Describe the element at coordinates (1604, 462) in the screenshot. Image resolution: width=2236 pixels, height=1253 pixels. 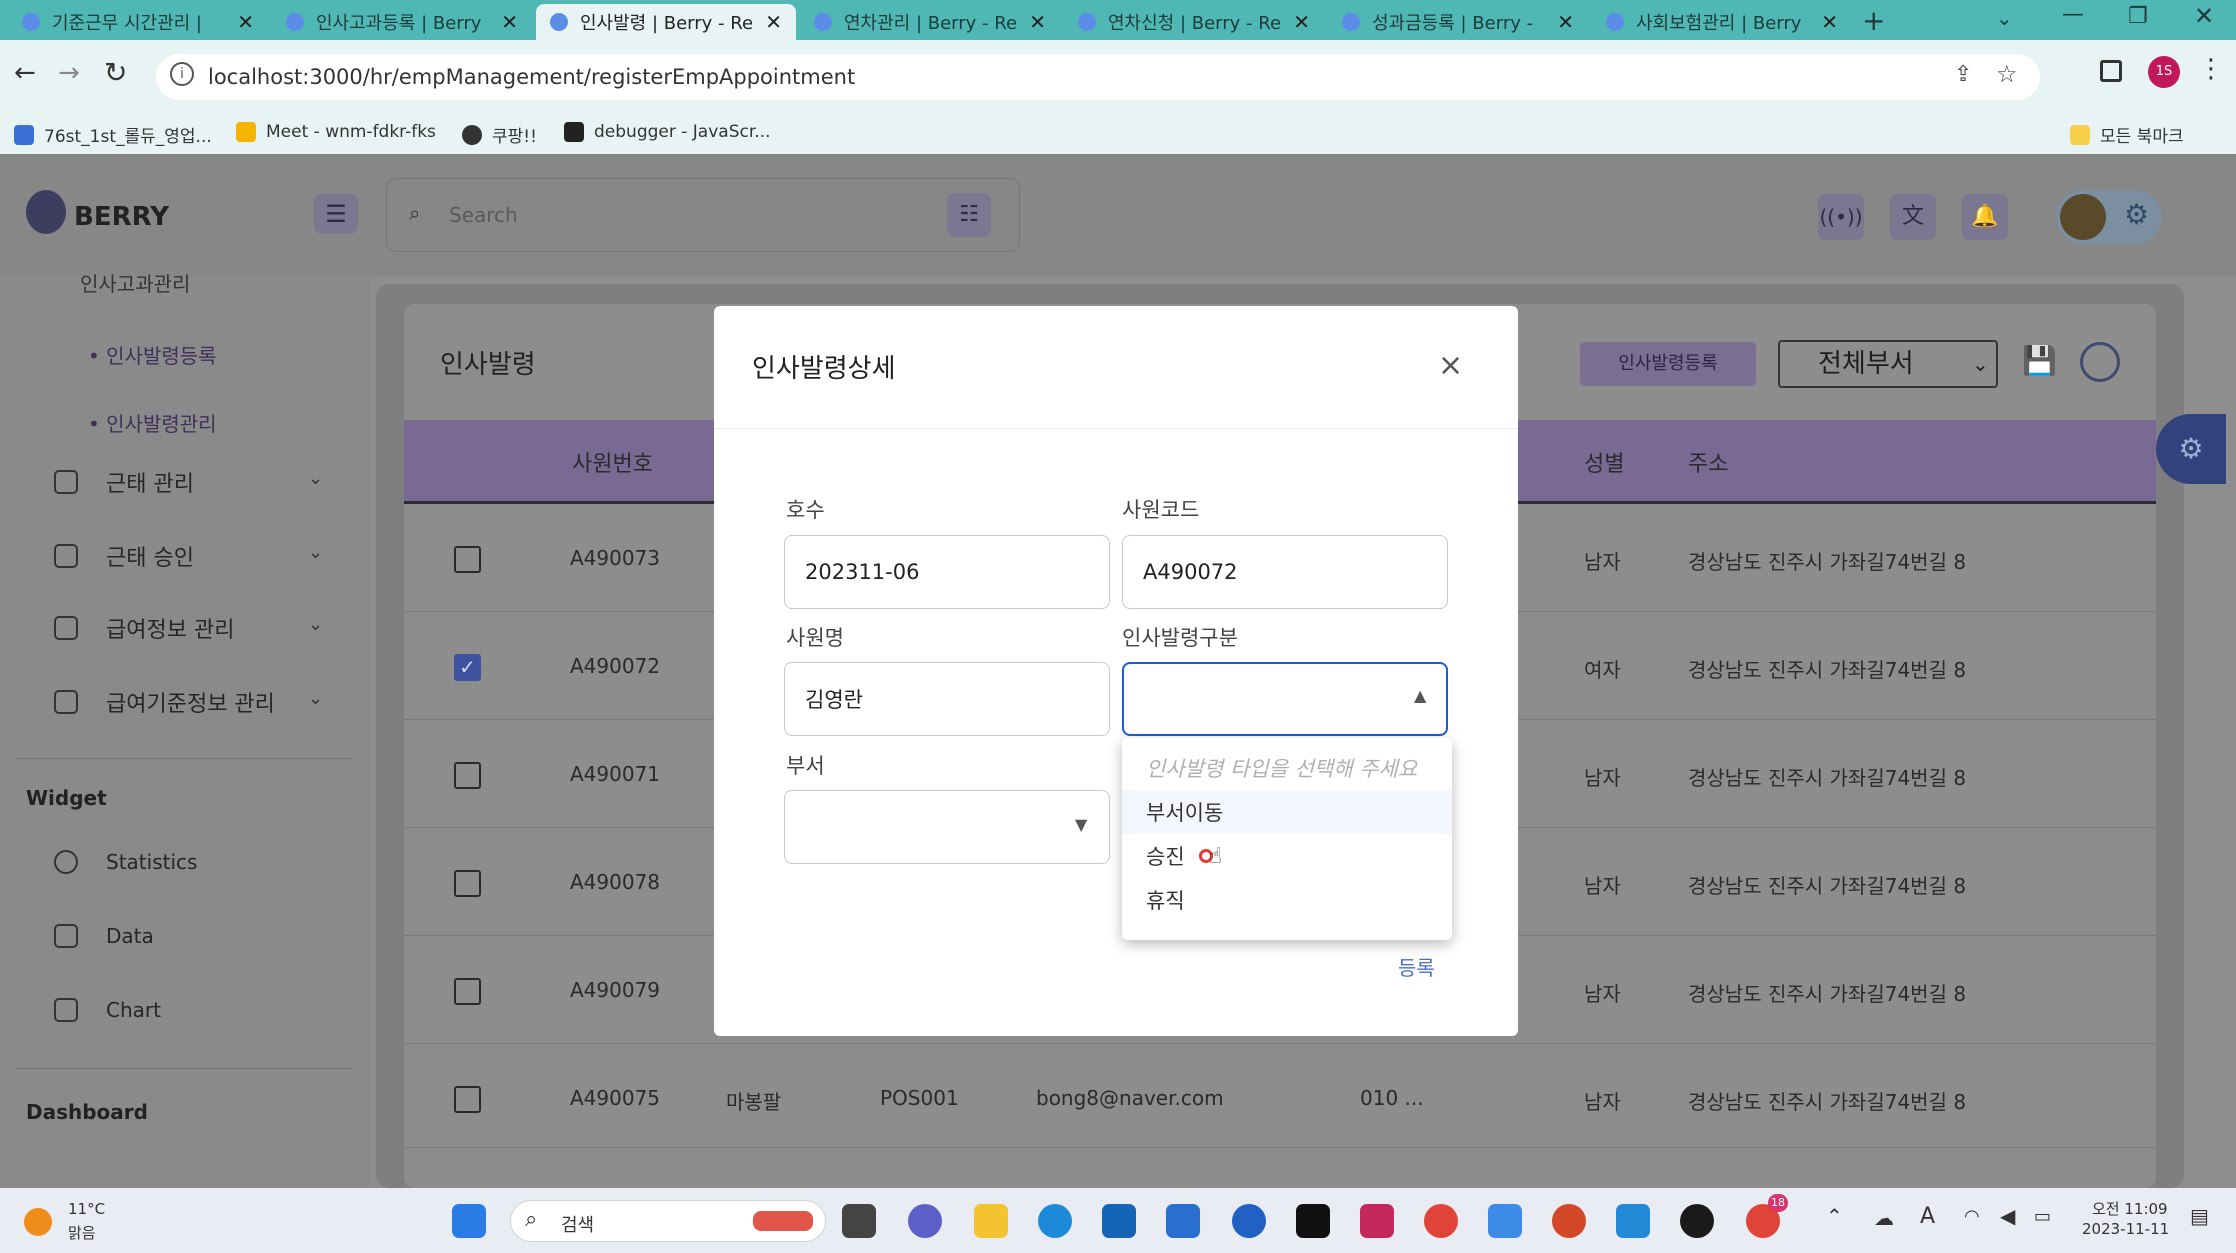
I see `column-header-gender: 성별` at that location.